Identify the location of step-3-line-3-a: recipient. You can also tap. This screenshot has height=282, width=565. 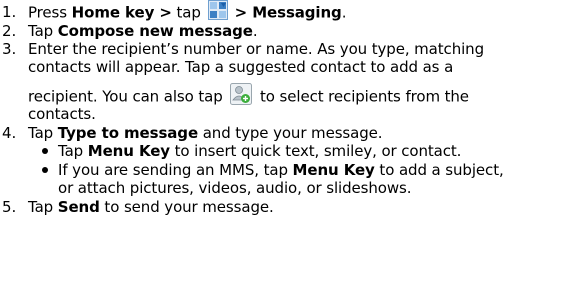
(128, 96).